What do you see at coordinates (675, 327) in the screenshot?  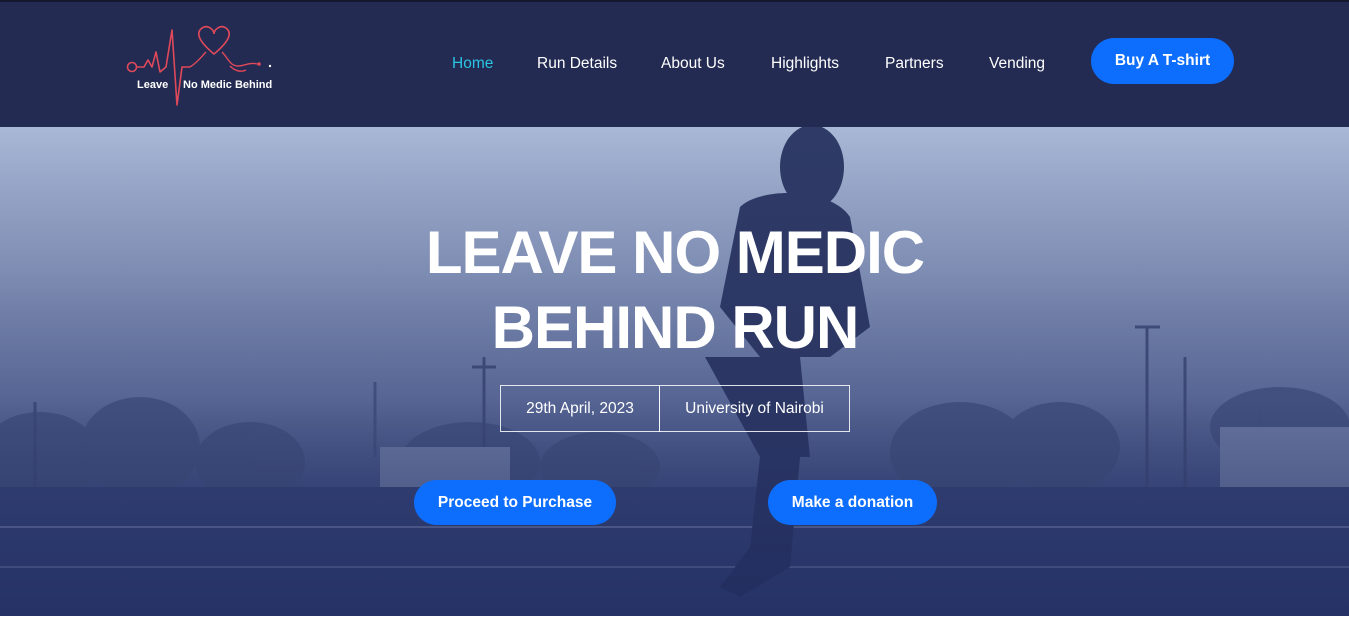 I see `hero-title-line-2: BEHIND RUN` at bounding box center [675, 327].